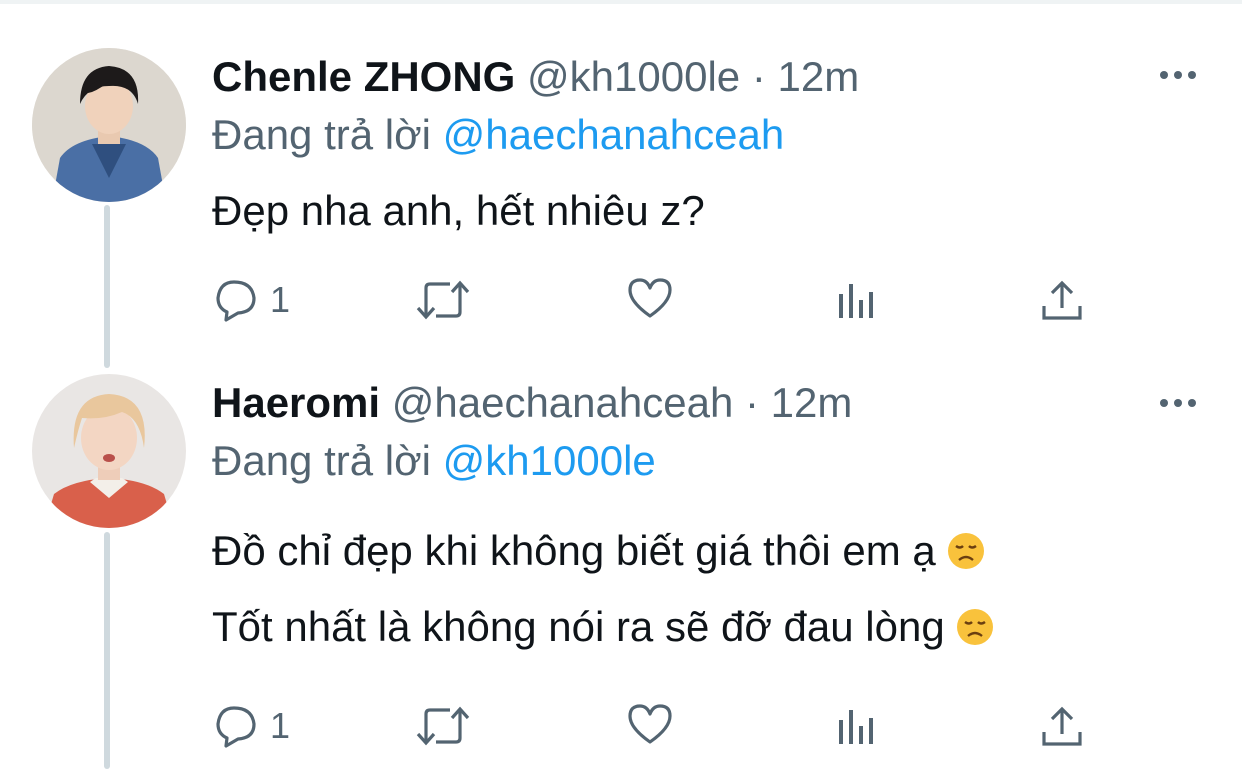 This screenshot has height=769, width=1242. I want to click on tweet-text-line: Tốt nhất là không nói ra sẽ đỡ đau lòng, so click(578, 626).